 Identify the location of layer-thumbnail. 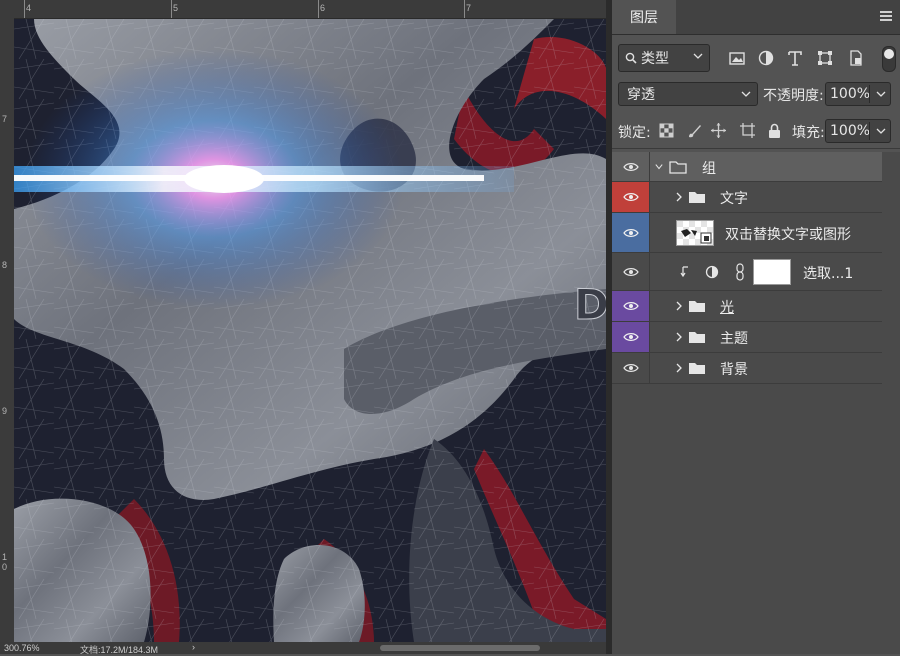
(695, 233).